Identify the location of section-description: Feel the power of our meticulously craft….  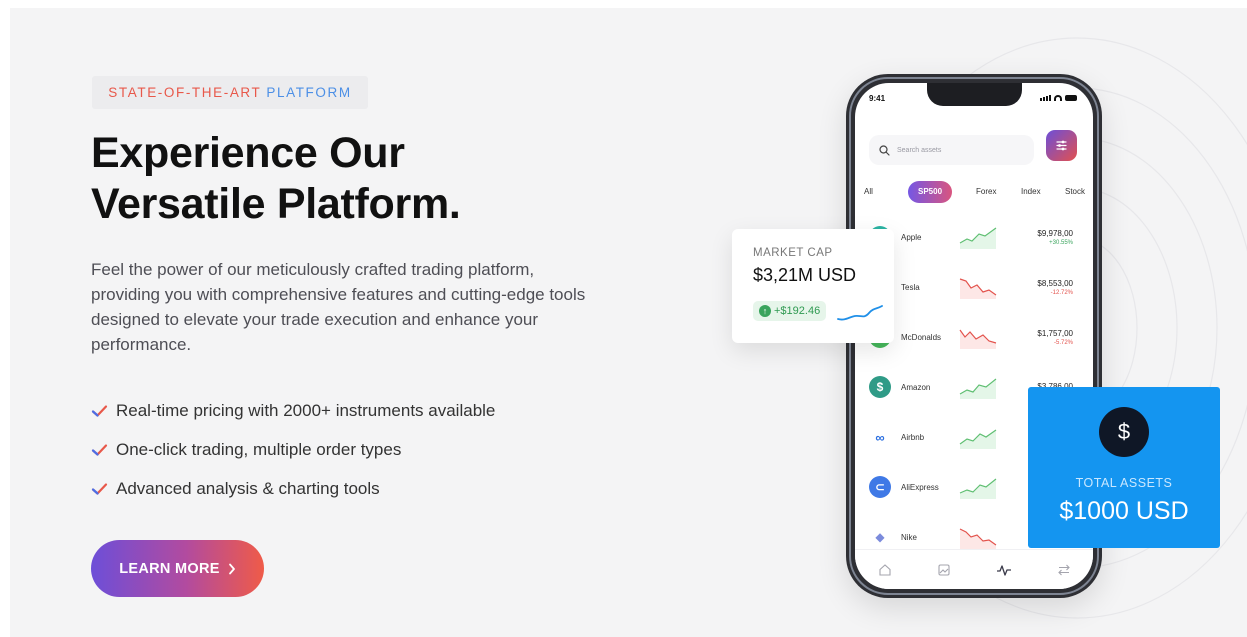
(338, 307).